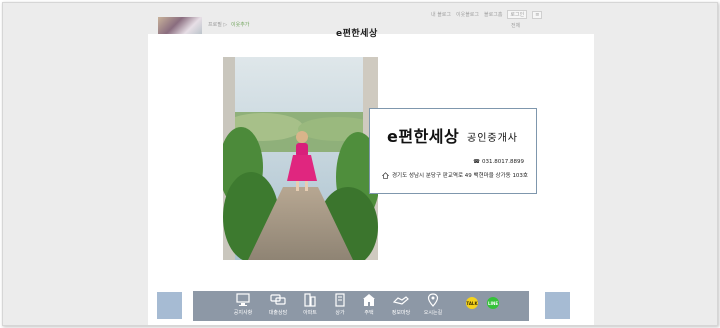 The width and height of the screenshot is (720, 328). I want to click on location-pin-icon, so click(433, 300).